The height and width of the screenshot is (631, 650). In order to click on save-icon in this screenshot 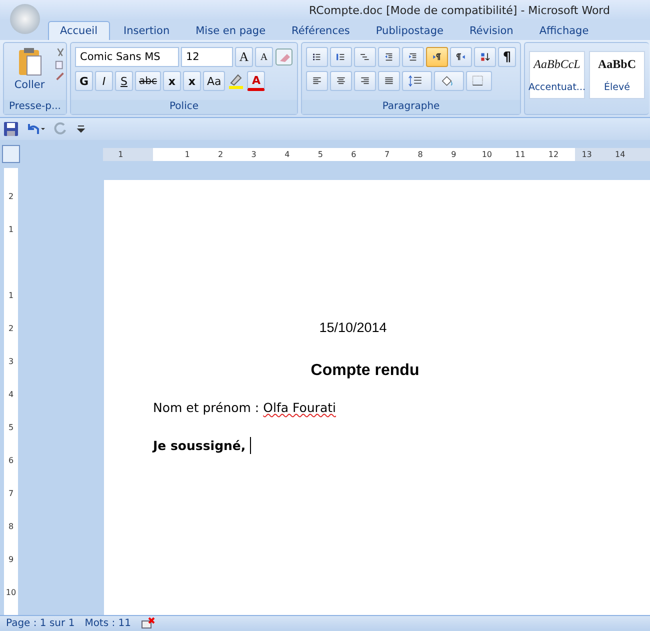, I will do `click(11, 129)`.